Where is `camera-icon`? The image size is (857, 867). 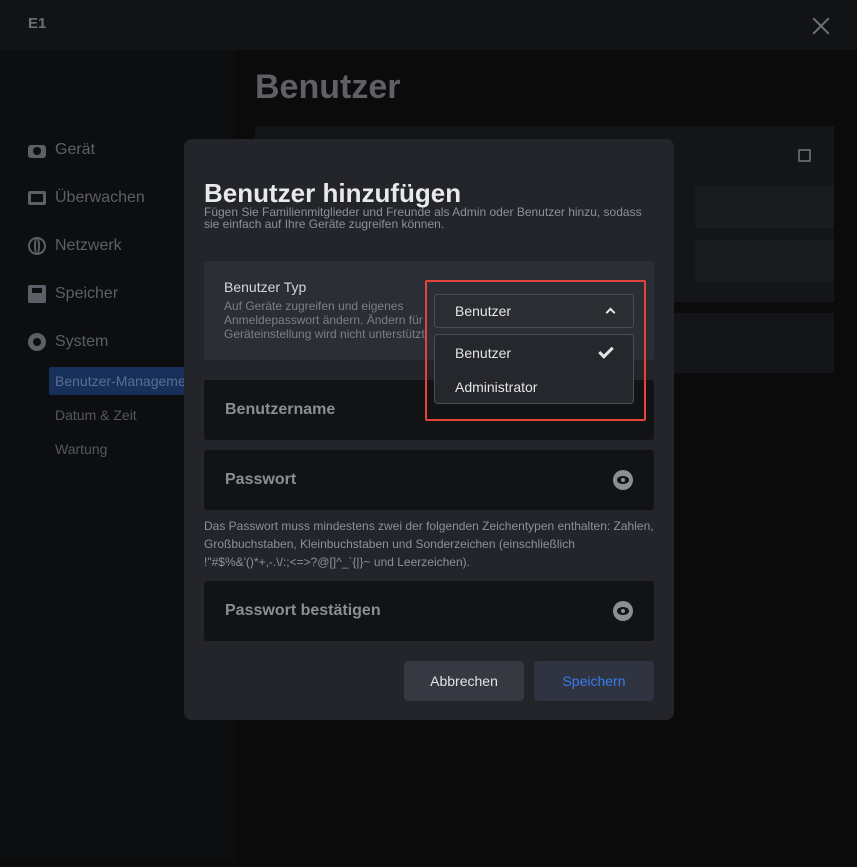
camera-icon is located at coordinates (37, 151).